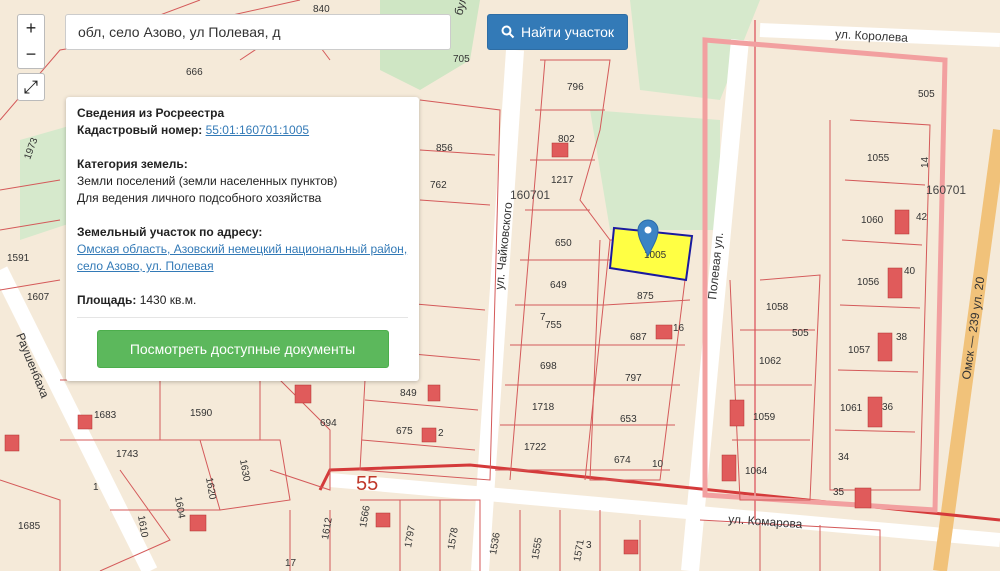 Image resolution: width=1000 pixels, height=571 pixels. What do you see at coordinates (562, 180) in the screenshot?
I see `parcel-number: 1217` at bounding box center [562, 180].